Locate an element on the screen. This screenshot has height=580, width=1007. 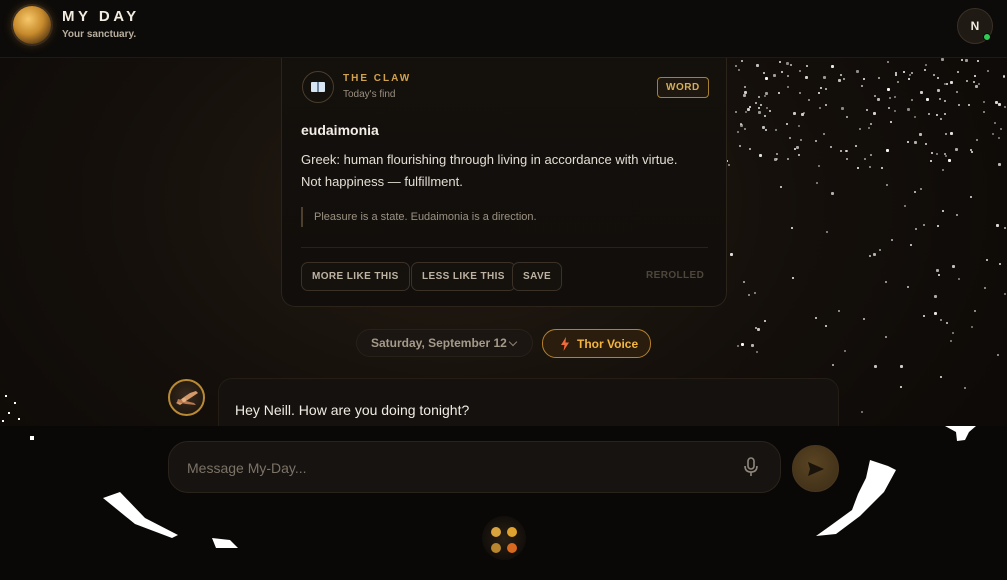
message-input-container is located at coordinates (474, 467).